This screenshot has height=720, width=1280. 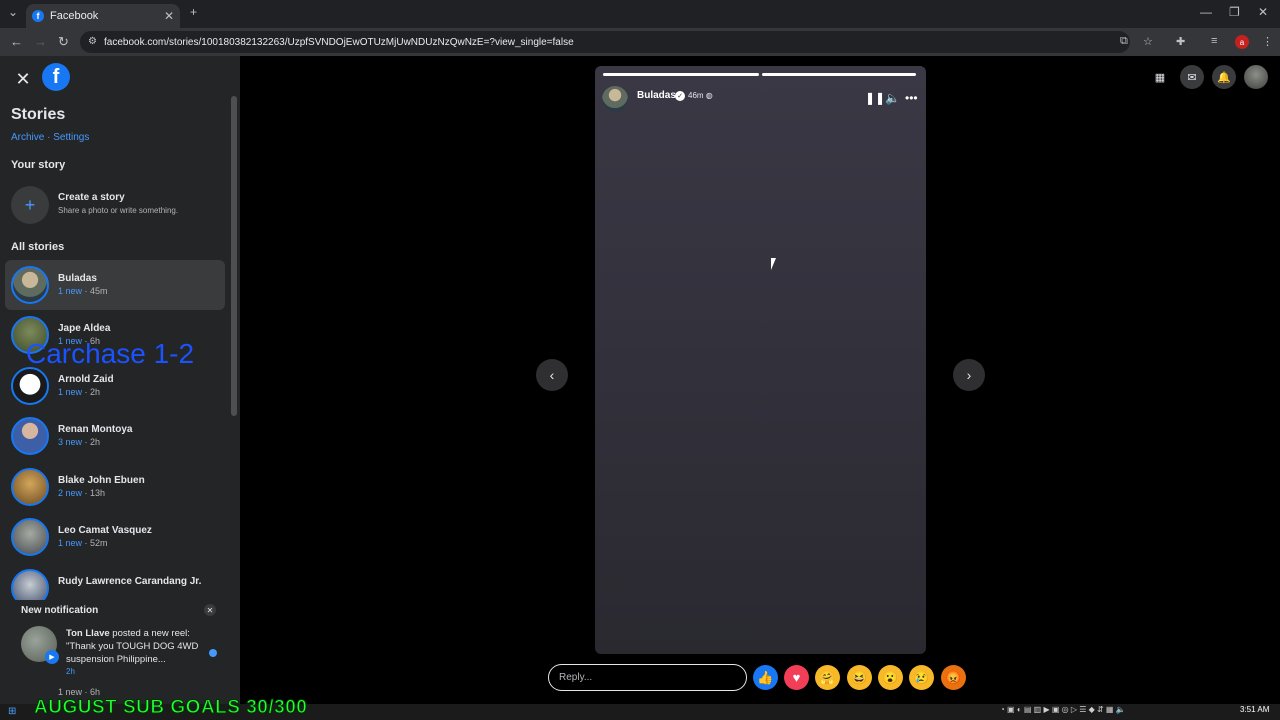 What do you see at coordinates (74, 16) in the screenshot?
I see `tab-title: Facebook` at bounding box center [74, 16].